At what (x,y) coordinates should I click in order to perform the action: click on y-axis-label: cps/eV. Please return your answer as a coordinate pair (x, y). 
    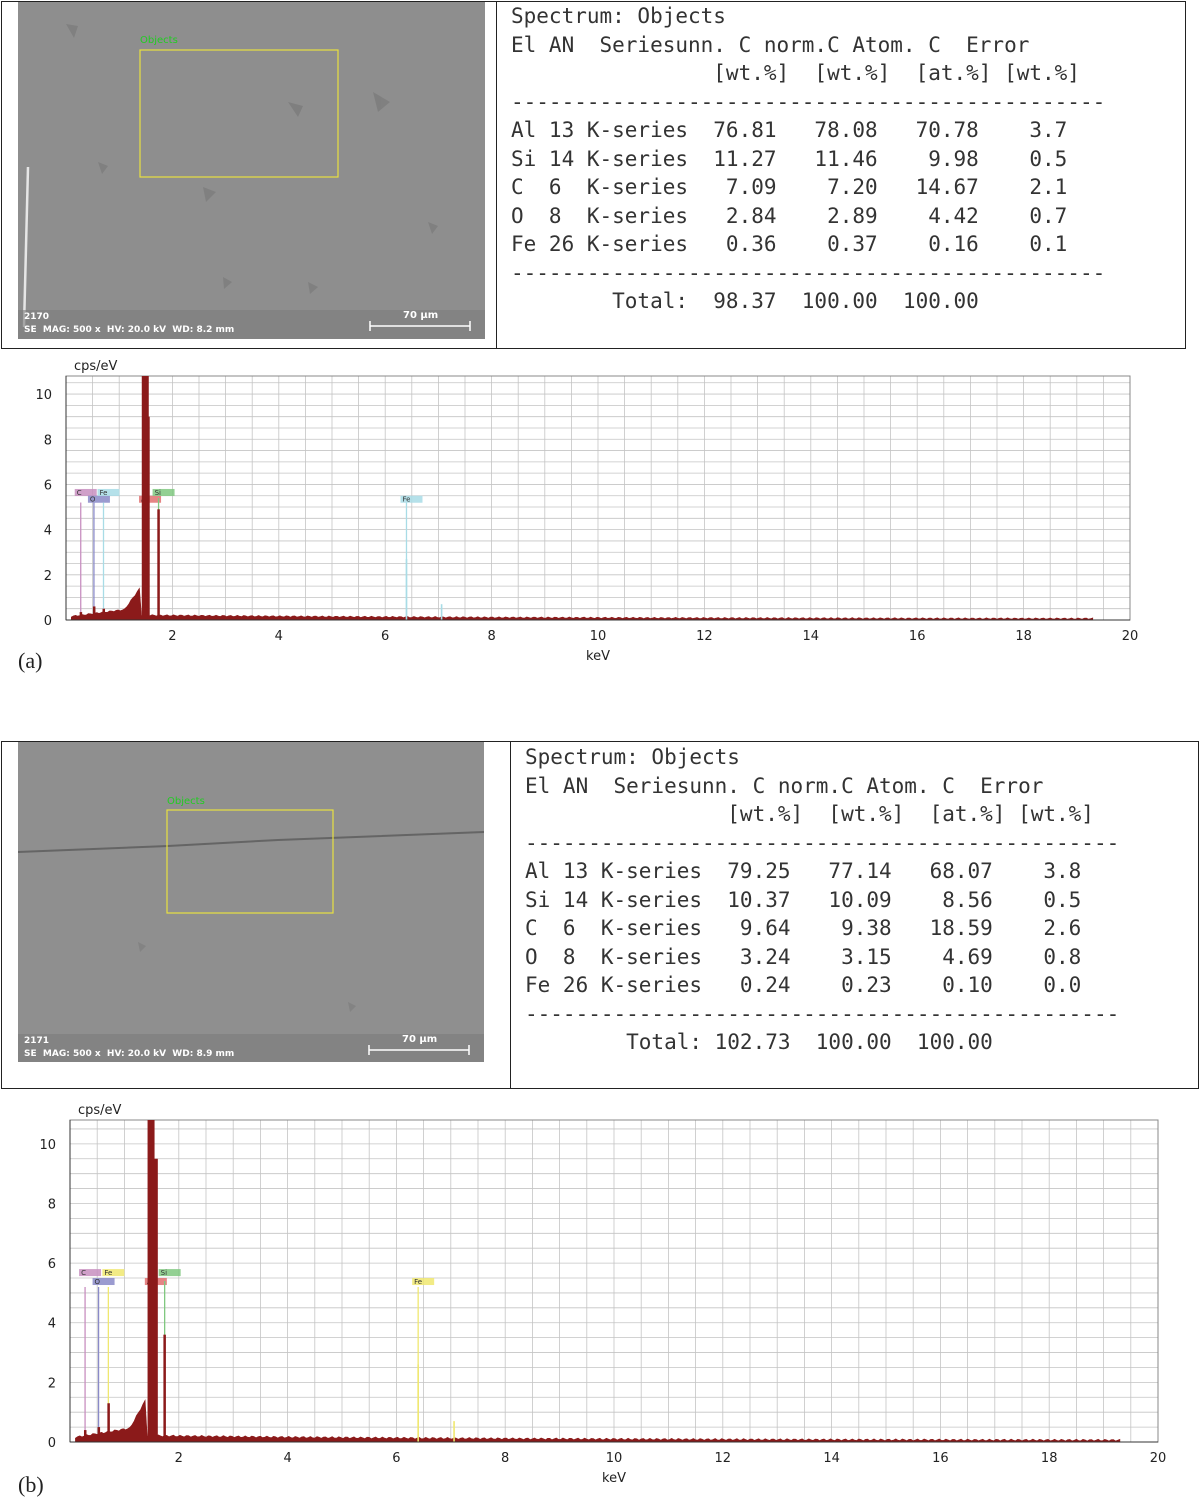
    Looking at the image, I should click on (100, 1110).